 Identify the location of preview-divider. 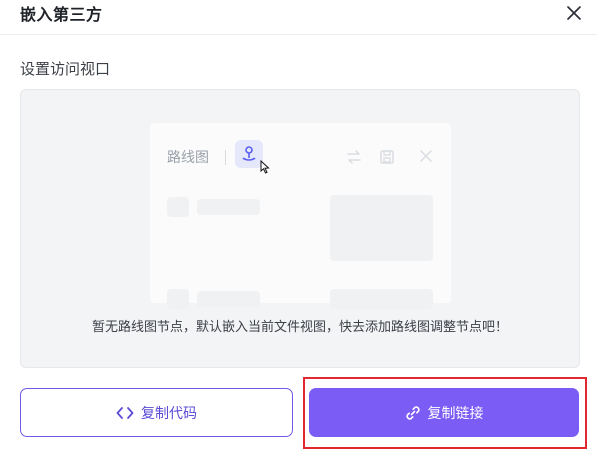
(225, 157).